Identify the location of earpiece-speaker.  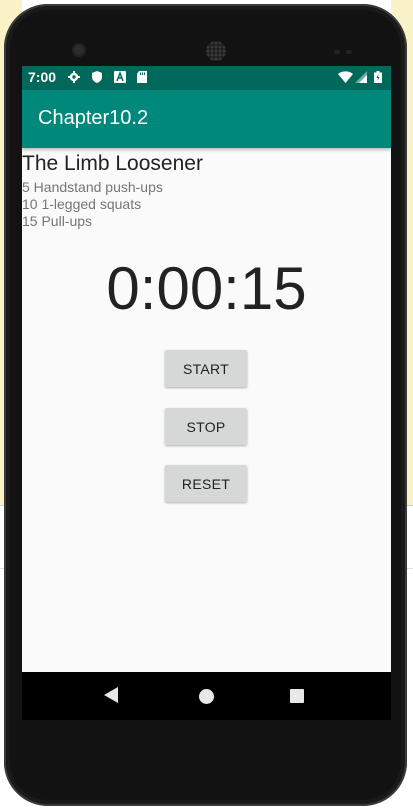
(216, 51).